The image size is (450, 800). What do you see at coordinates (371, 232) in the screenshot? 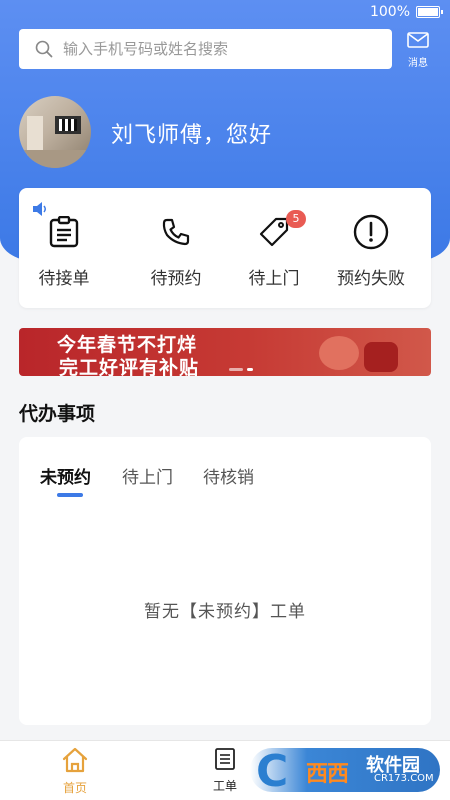
I see `alert-icon` at bounding box center [371, 232].